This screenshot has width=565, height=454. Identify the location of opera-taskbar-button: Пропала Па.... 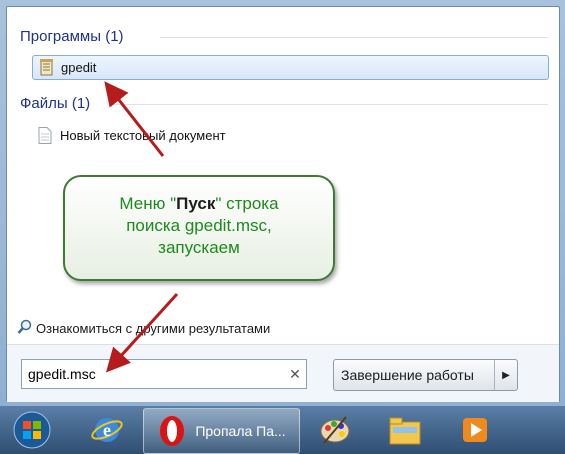
(221, 431).